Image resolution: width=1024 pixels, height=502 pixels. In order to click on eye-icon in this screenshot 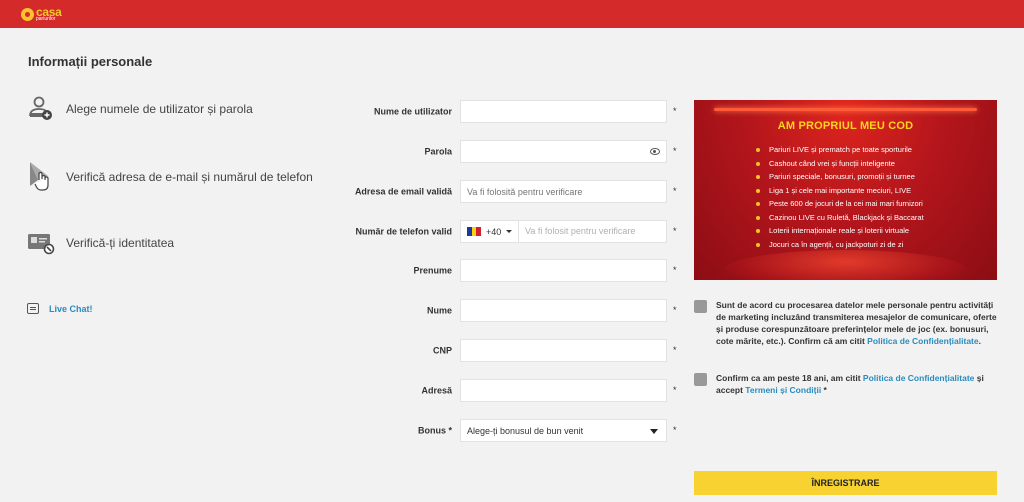, I will do `click(655, 151)`.